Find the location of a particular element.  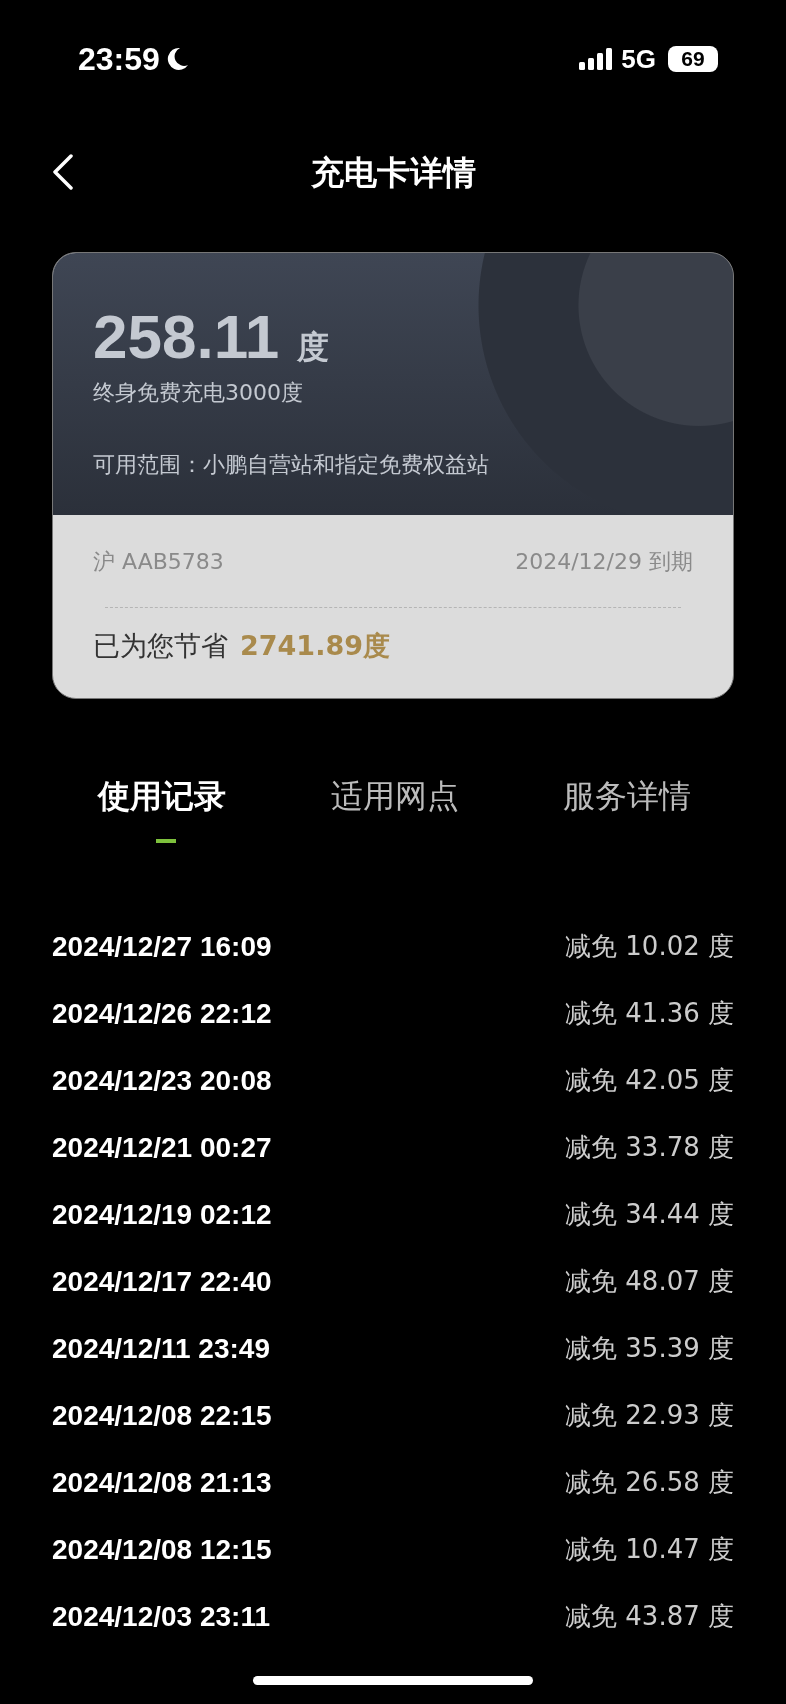

record-time: 2024/12/21 00:27 is located at coordinates (162, 1147).